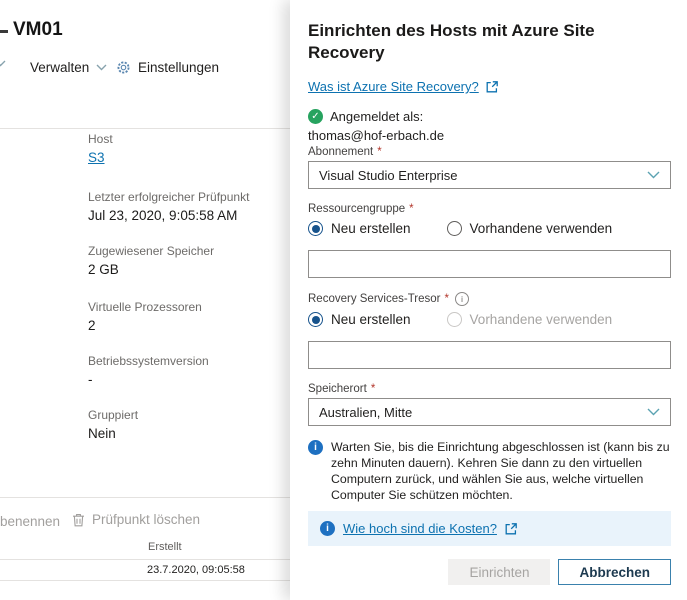  I want to click on detail-label: Letzter erfolgreicher Prüfpunkt, so click(169, 197).